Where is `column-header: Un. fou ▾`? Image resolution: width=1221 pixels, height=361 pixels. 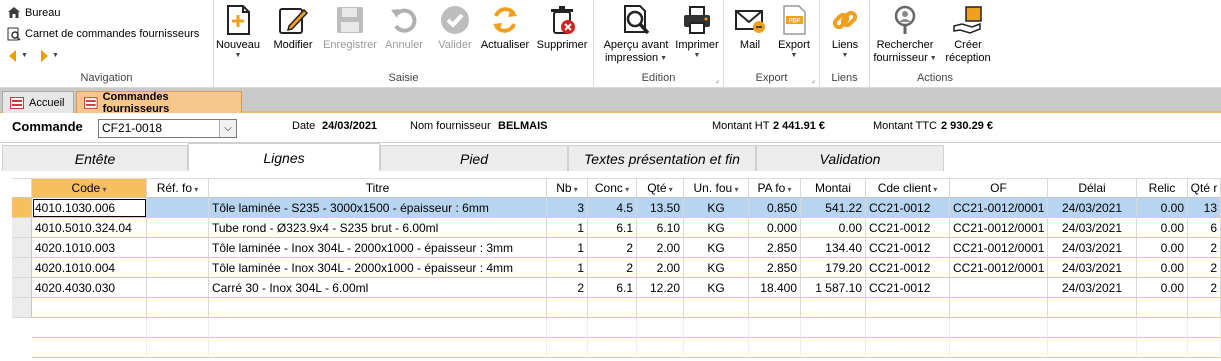 column-header: Un. fou ▾ is located at coordinates (716, 188).